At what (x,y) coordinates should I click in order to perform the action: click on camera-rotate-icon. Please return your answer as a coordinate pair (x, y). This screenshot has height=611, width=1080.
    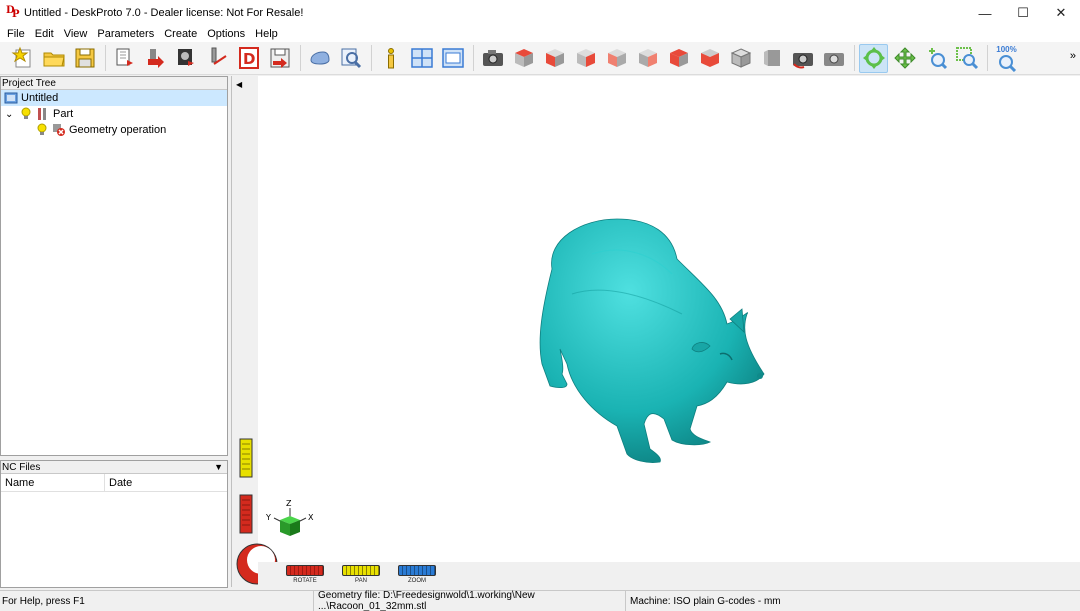
    Looking at the image, I should click on (802, 61).